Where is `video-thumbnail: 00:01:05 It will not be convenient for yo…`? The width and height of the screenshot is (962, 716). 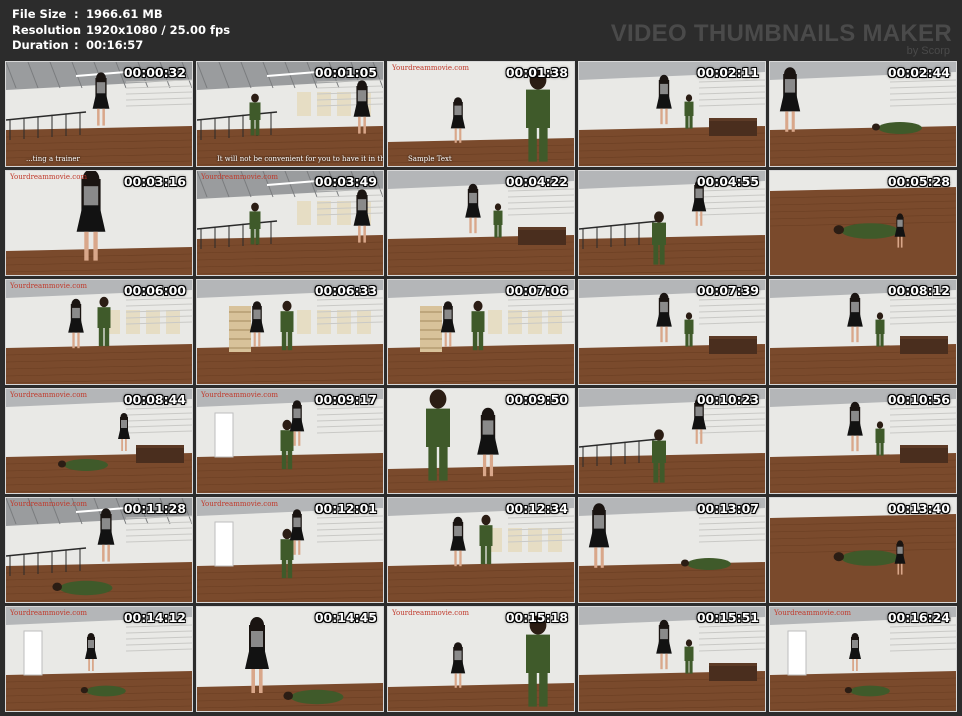
video-thumbnail: 00:01:05 It will not be convenient for yo… is located at coordinates (290, 114).